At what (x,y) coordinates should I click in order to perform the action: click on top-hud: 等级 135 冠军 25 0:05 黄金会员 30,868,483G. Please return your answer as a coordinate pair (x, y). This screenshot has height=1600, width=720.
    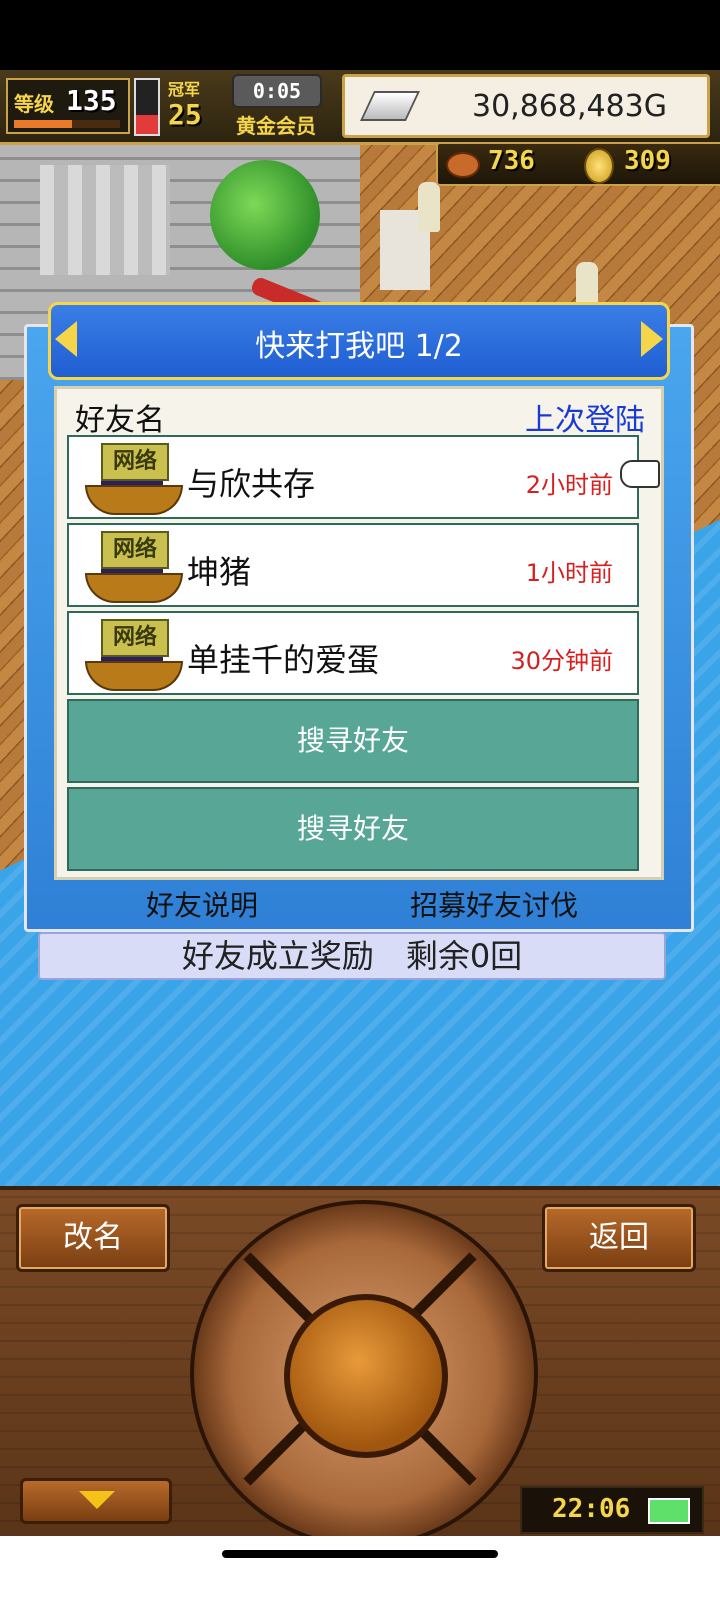
    Looking at the image, I should click on (360, 107).